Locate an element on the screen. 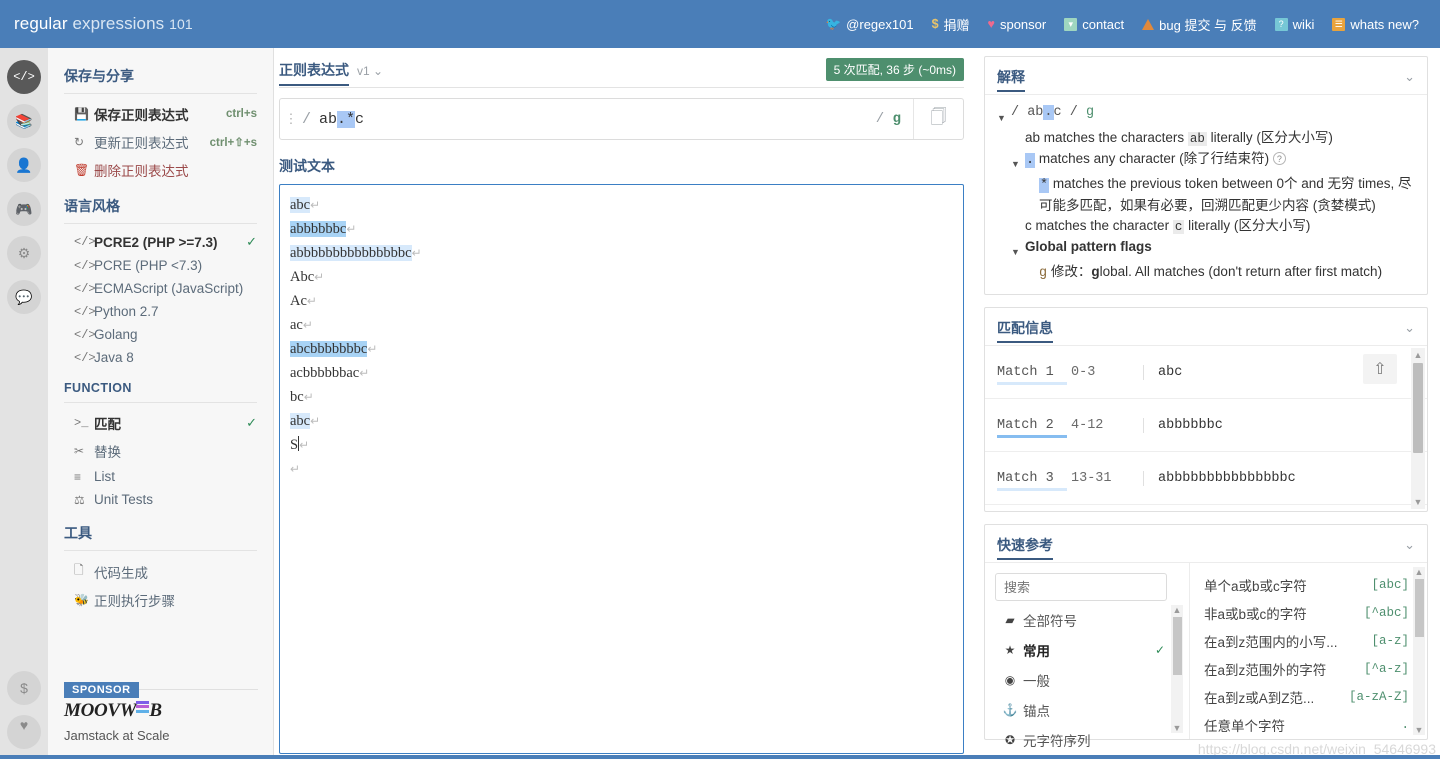 The image size is (1440, 759). sidebar-item-delete-regex: 🗑 删除正则表达式 is located at coordinates (160, 170).